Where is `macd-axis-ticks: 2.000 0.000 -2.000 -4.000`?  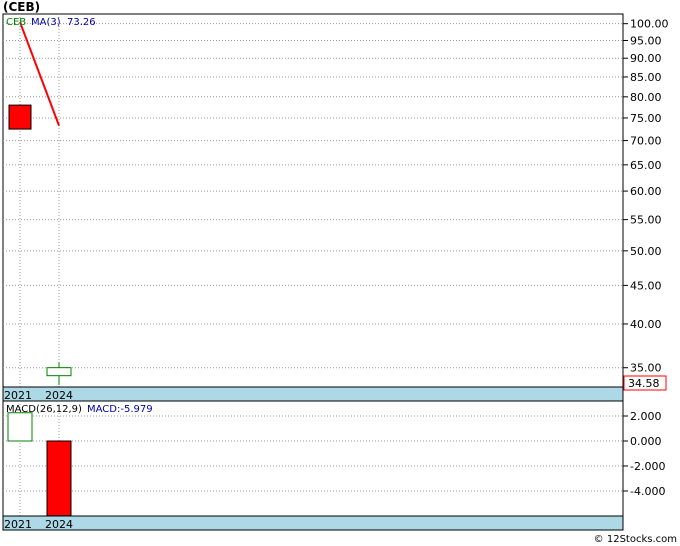 macd-axis-ticks: 2.000 0.000 -2.000 -4.000 is located at coordinates (644, 454).